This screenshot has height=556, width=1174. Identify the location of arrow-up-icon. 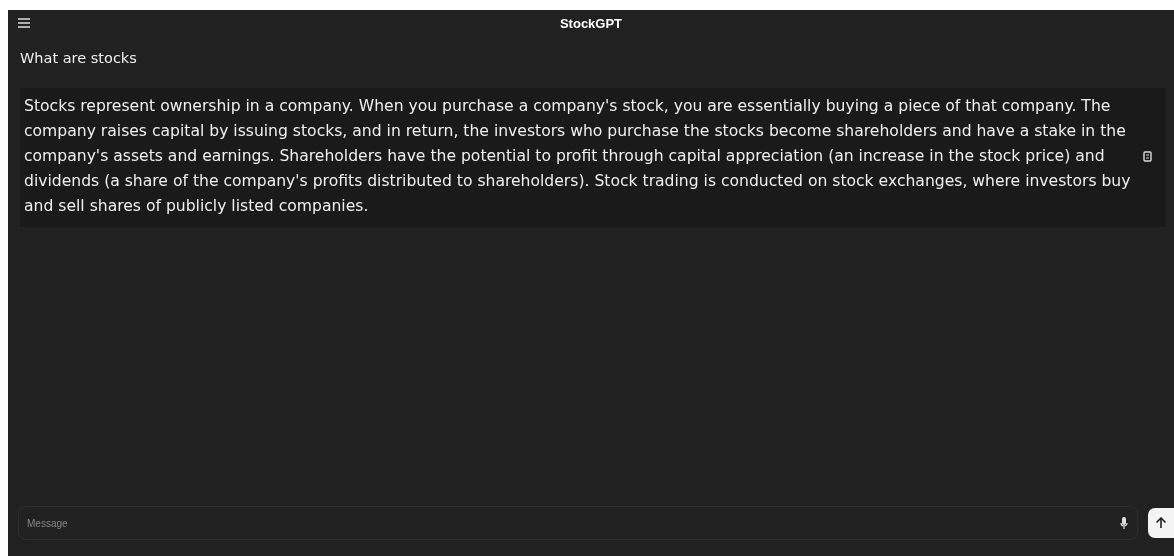
(1161, 523).